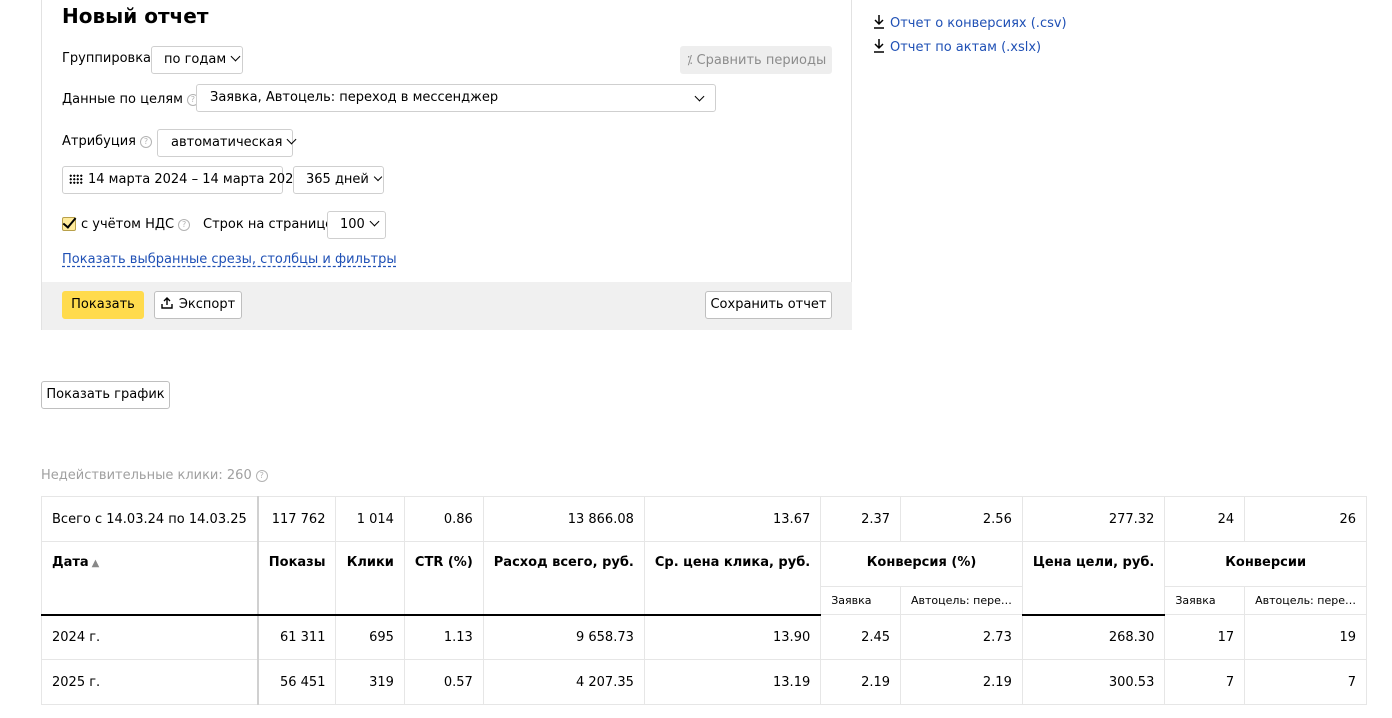 This screenshot has height=718, width=1392. I want to click on total-conv-rate-goal1: 2.37, so click(861, 519).